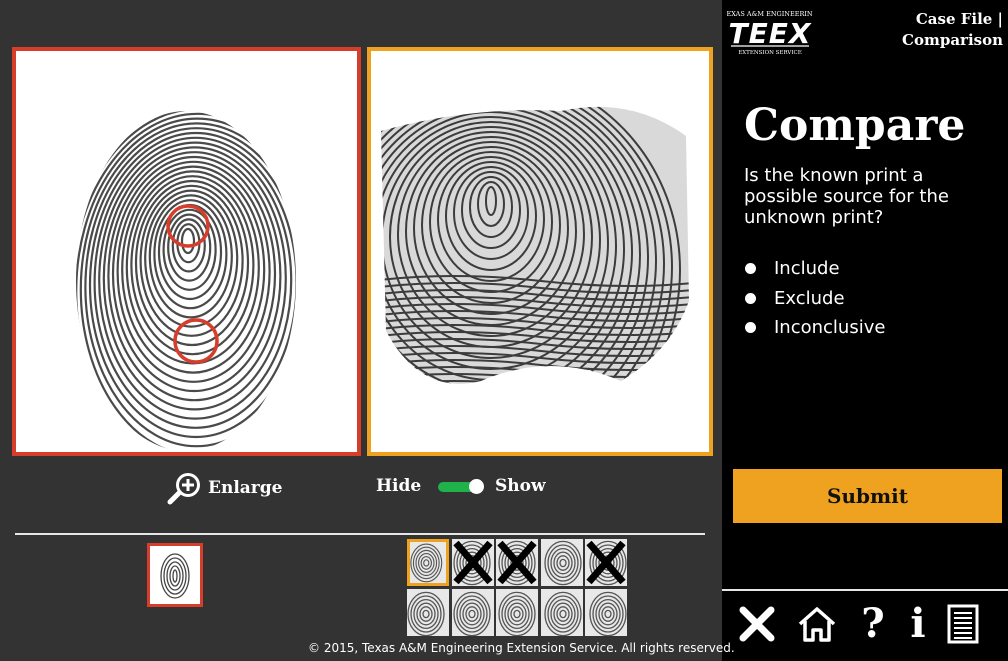  What do you see at coordinates (952, 30) in the screenshot?
I see `case-title: Case File | Comparison` at bounding box center [952, 30].